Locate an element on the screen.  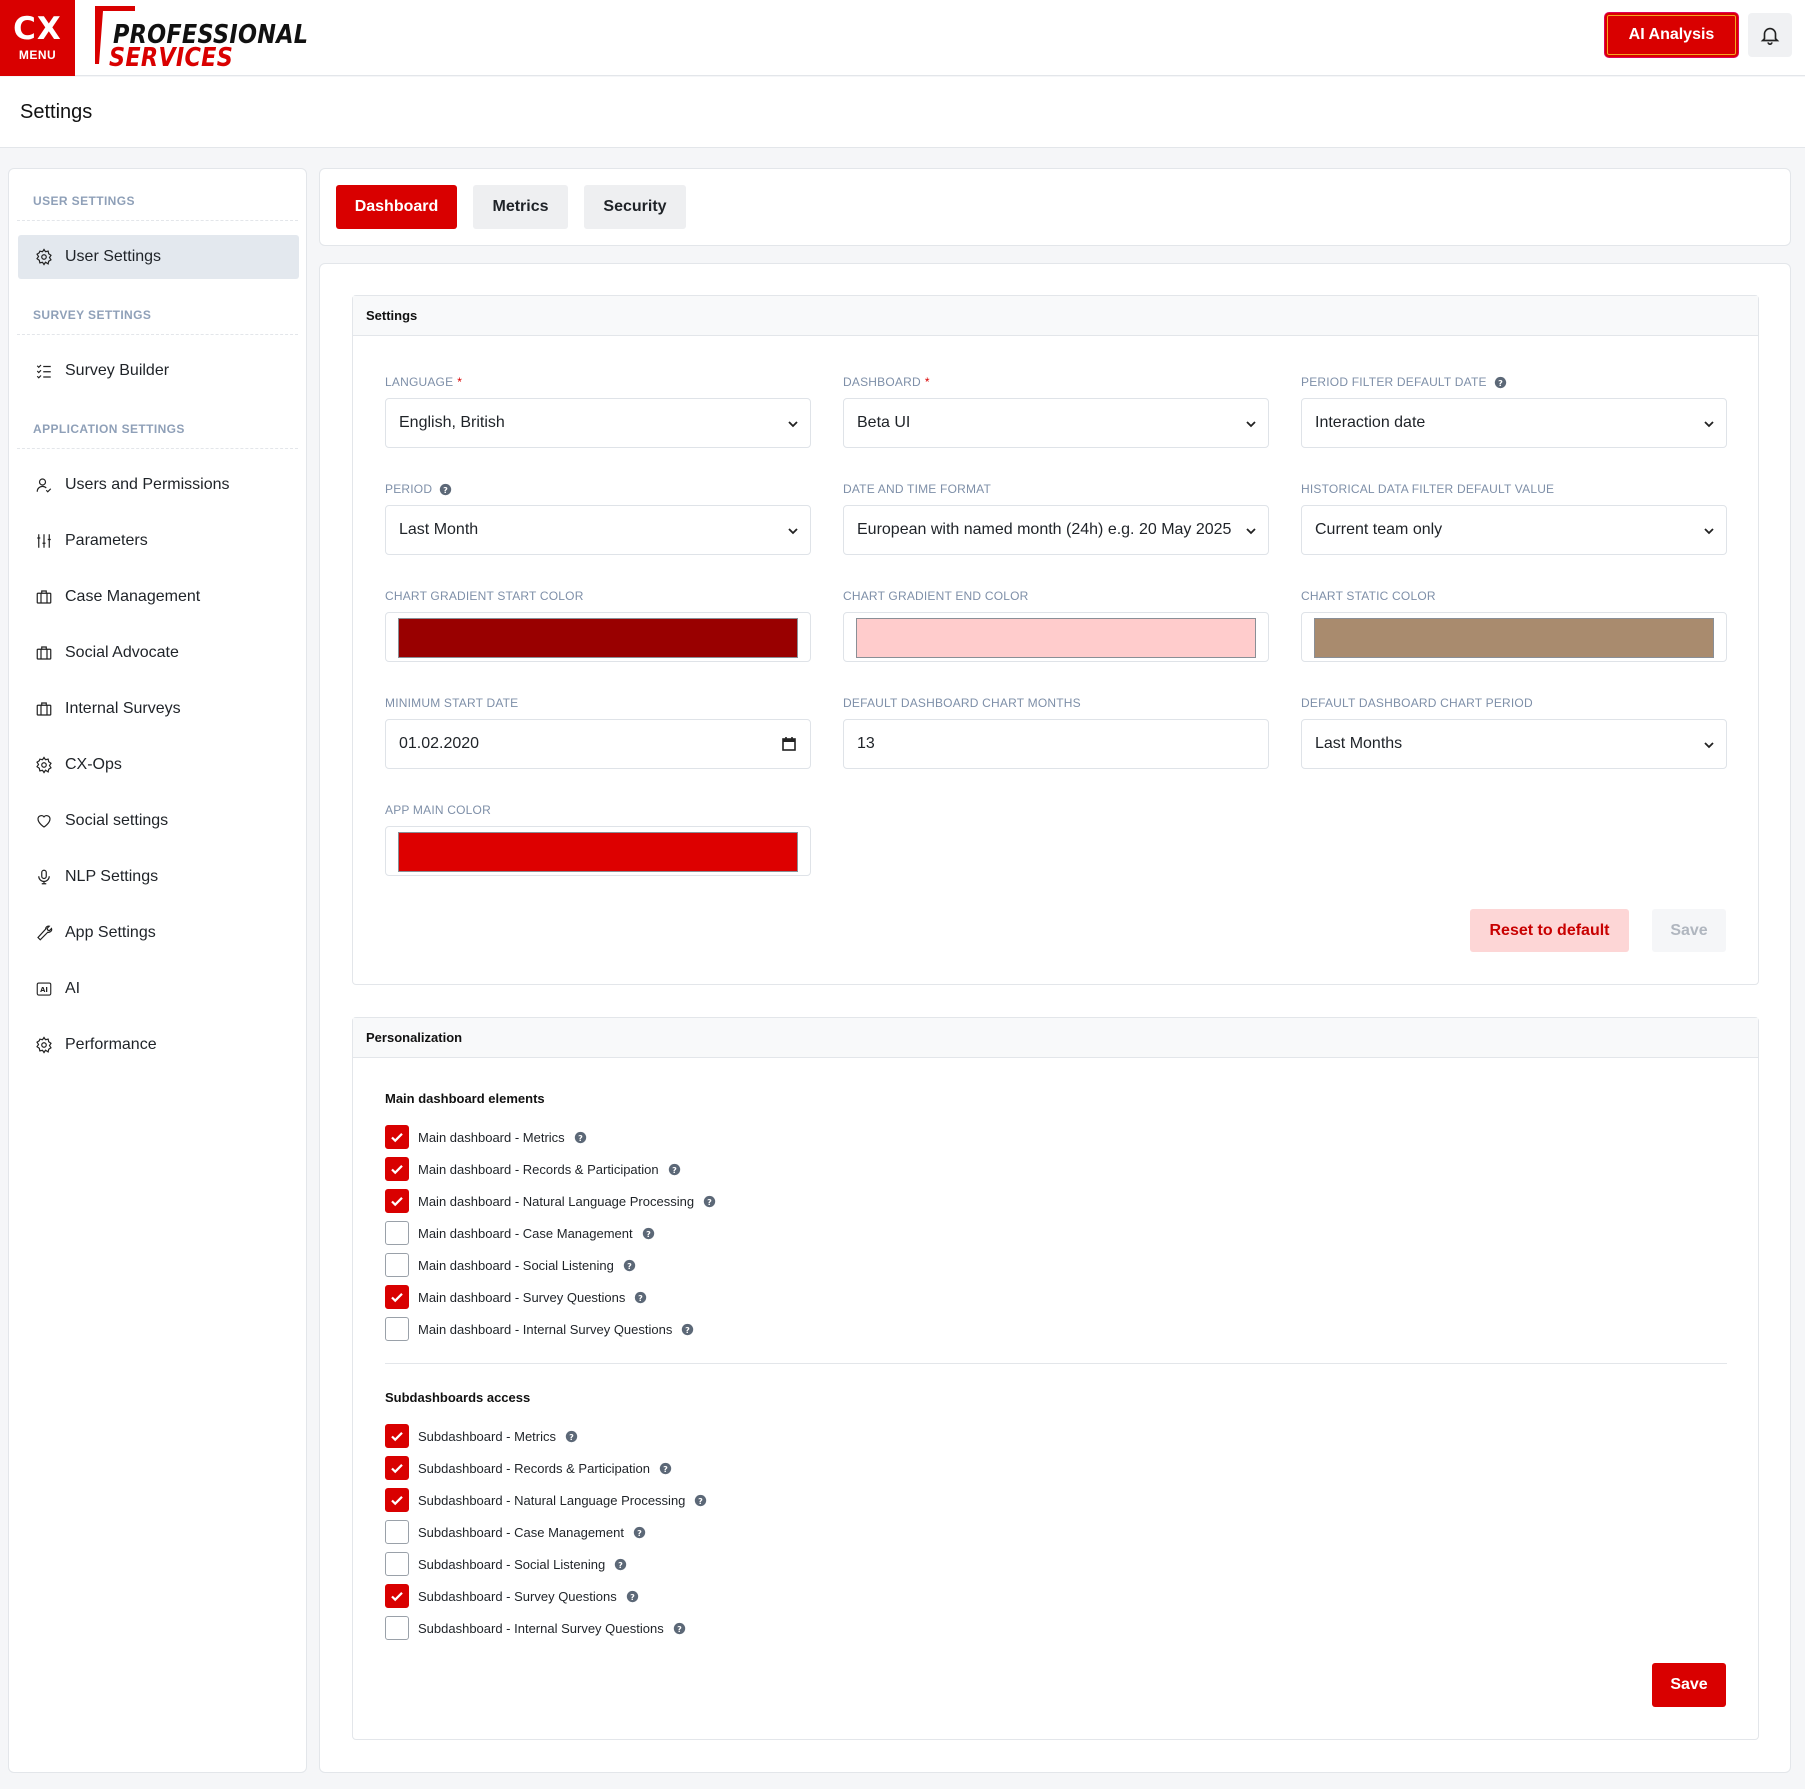
sidebar-item-social-settings: Social settings is located at coordinates (158, 821).